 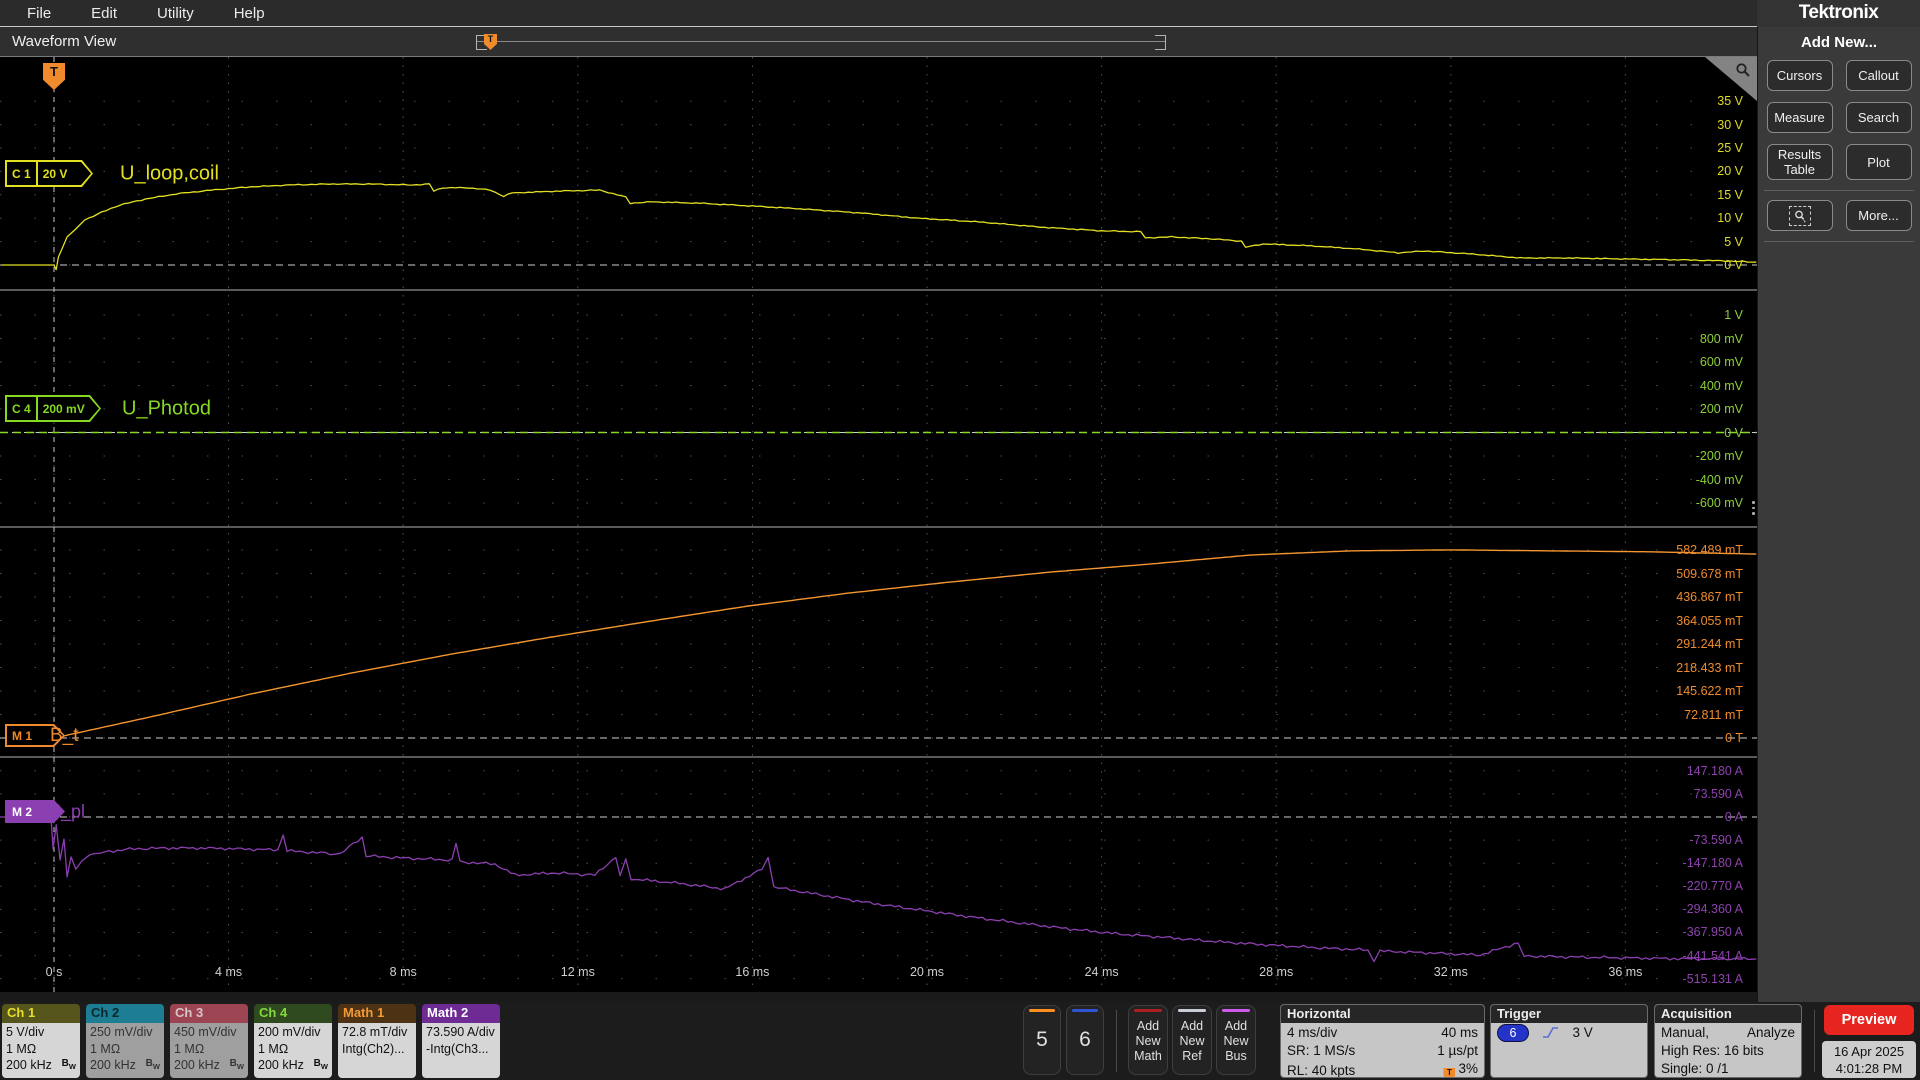 What do you see at coordinates (1799, 117) in the screenshot?
I see `sidebar-button-measure: Measure` at bounding box center [1799, 117].